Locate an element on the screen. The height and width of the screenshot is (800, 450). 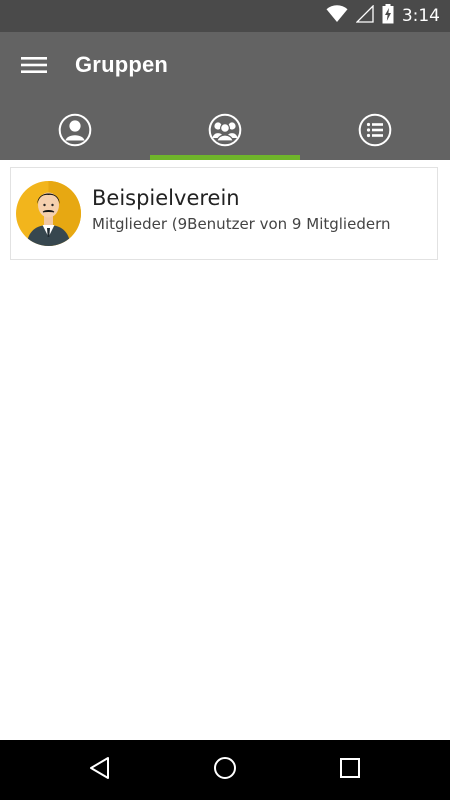
tab-list is located at coordinates (375, 132).